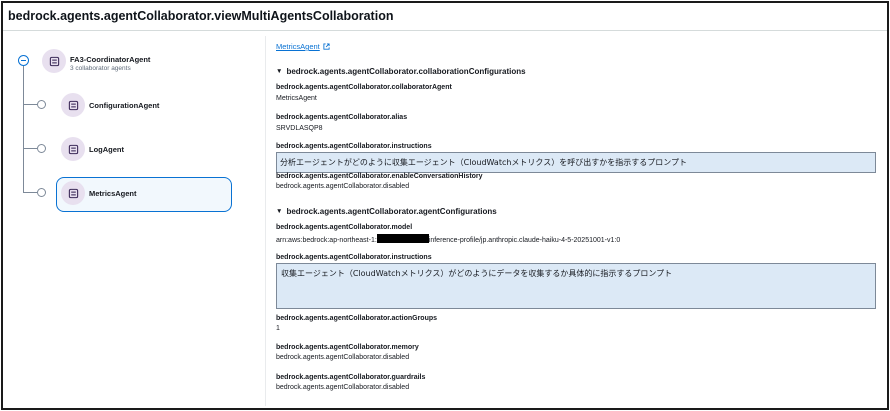 This screenshot has height=411, width=890. What do you see at coordinates (124, 105) in the screenshot?
I see `tree-item-configuration-agent: ConfigurationAgent` at bounding box center [124, 105].